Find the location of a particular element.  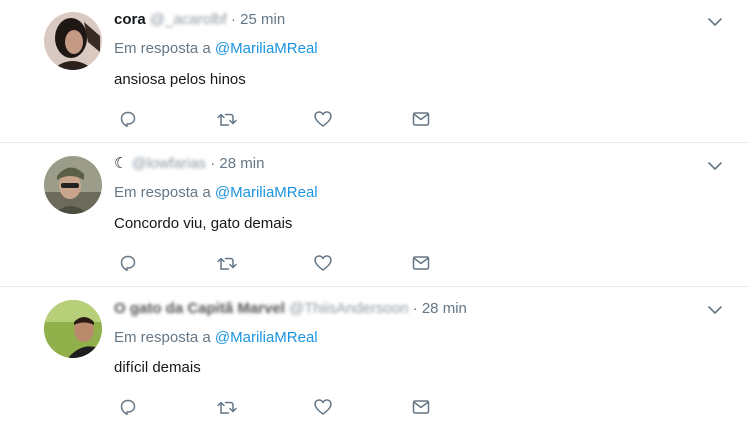

tweet-header: ☾ @lowfarias · 28 min is located at coordinates (189, 164).